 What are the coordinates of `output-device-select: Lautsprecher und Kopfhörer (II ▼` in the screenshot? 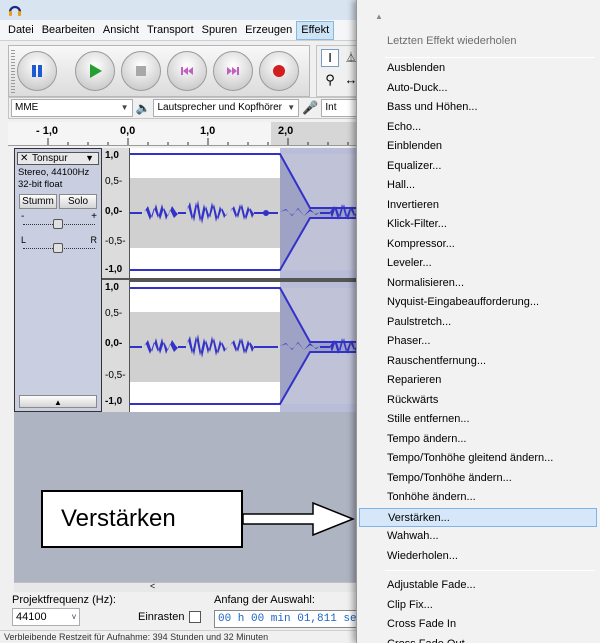 It's located at (226, 108).